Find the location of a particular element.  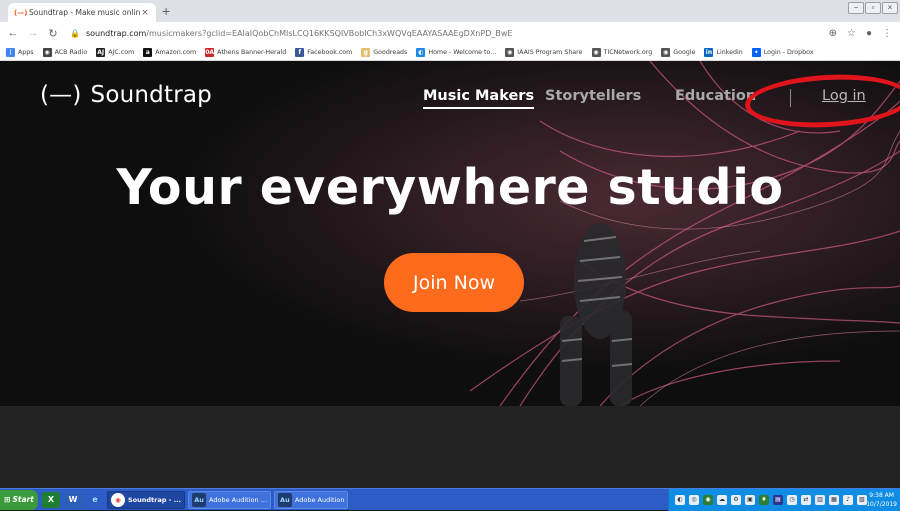

bookmark-item: in Linkedin is located at coordinates (723, 52).